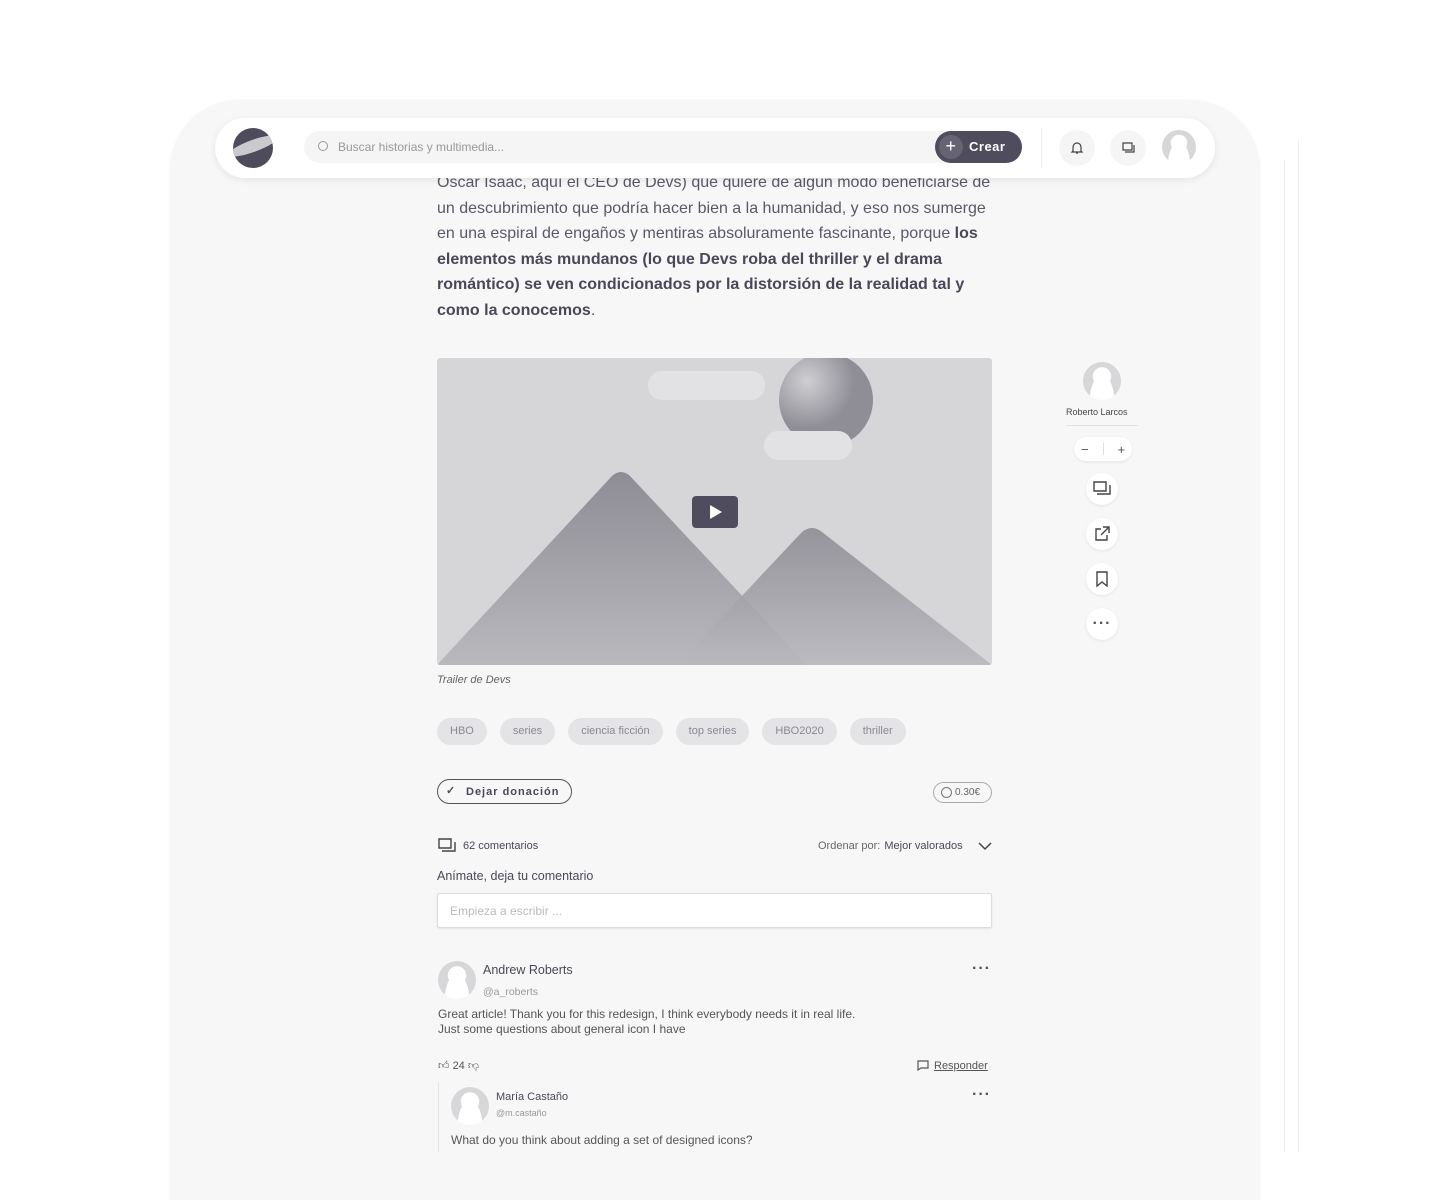 Image resolution: width=1450 pixels, height=1200 pixels. I want to click on play-button, so click(715, 512).